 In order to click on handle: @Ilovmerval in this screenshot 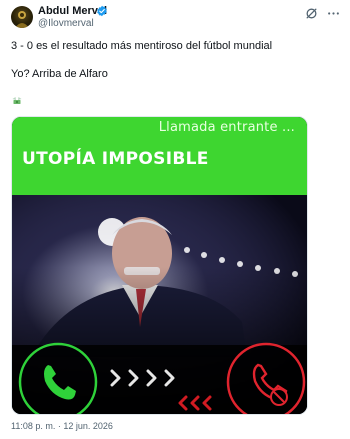, I will do `click(66, 24)`.